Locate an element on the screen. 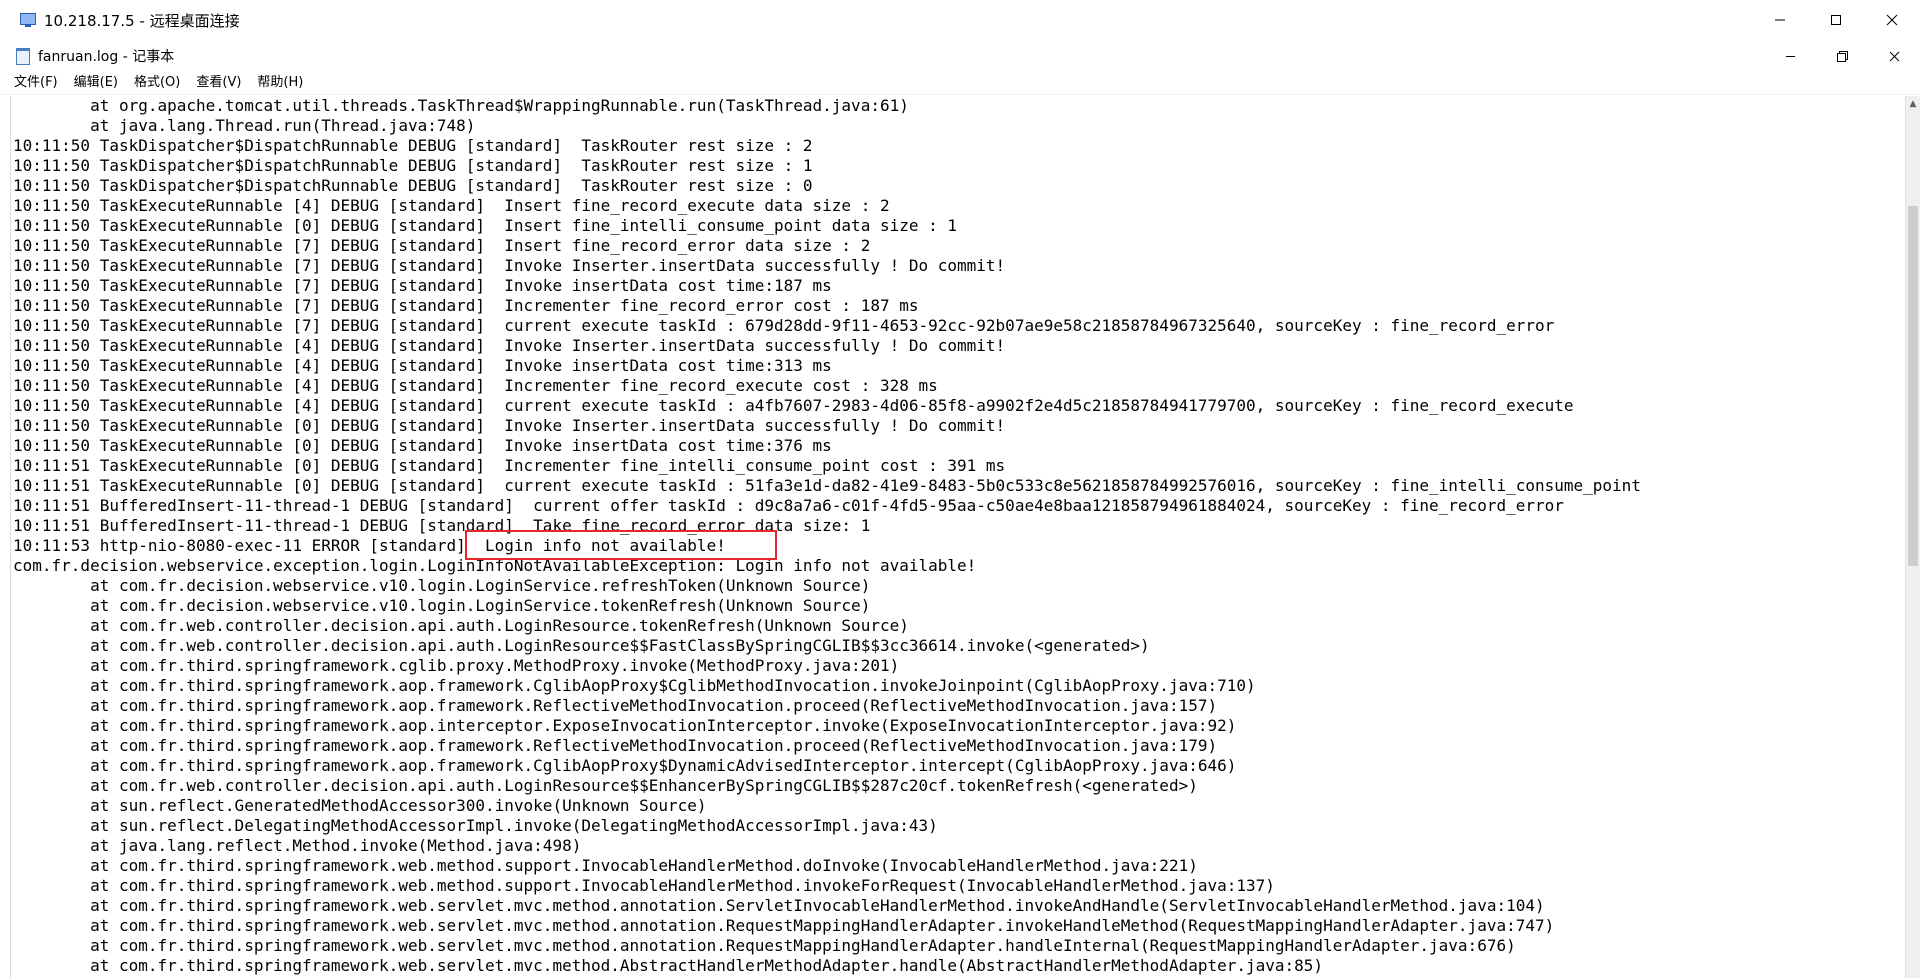 This screenshot has height=978, width=1920. notepad-title-bar: fanruan.log - 记事本 is located at coordinates (960, 56).